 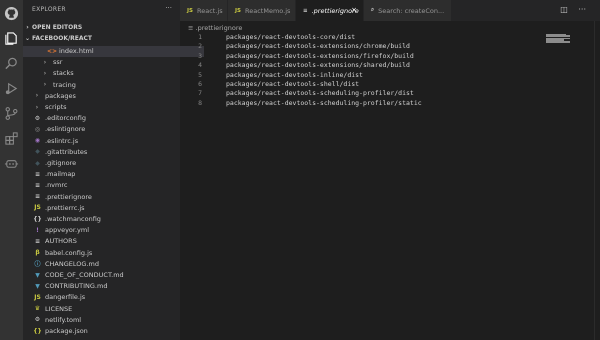 I want to click on close-icon: ×, so click(x=354, y=10).